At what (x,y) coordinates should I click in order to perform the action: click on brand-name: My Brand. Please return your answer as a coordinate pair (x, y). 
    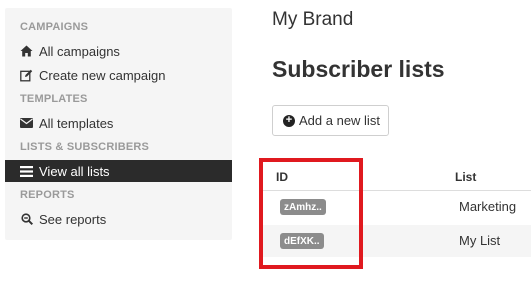
    Looking at the image, I should click on (313, 19).